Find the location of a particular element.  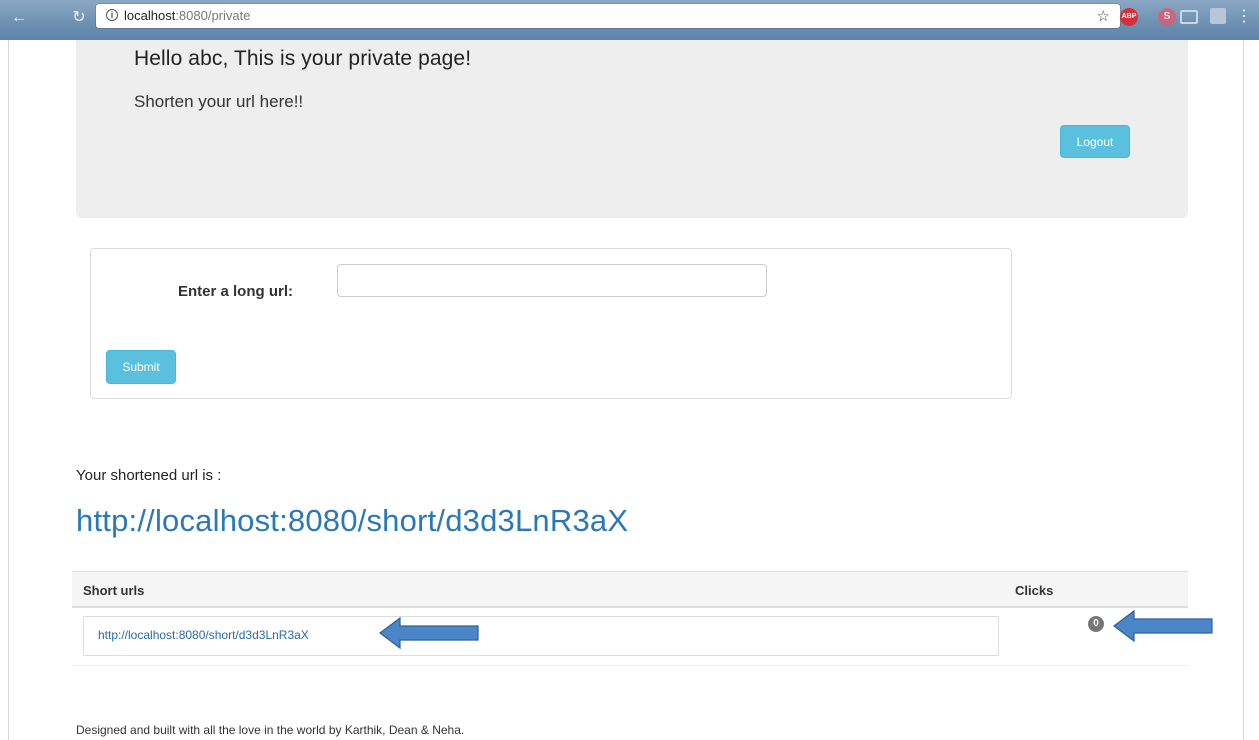

extension-icon is located at coordinates (1218, 16).